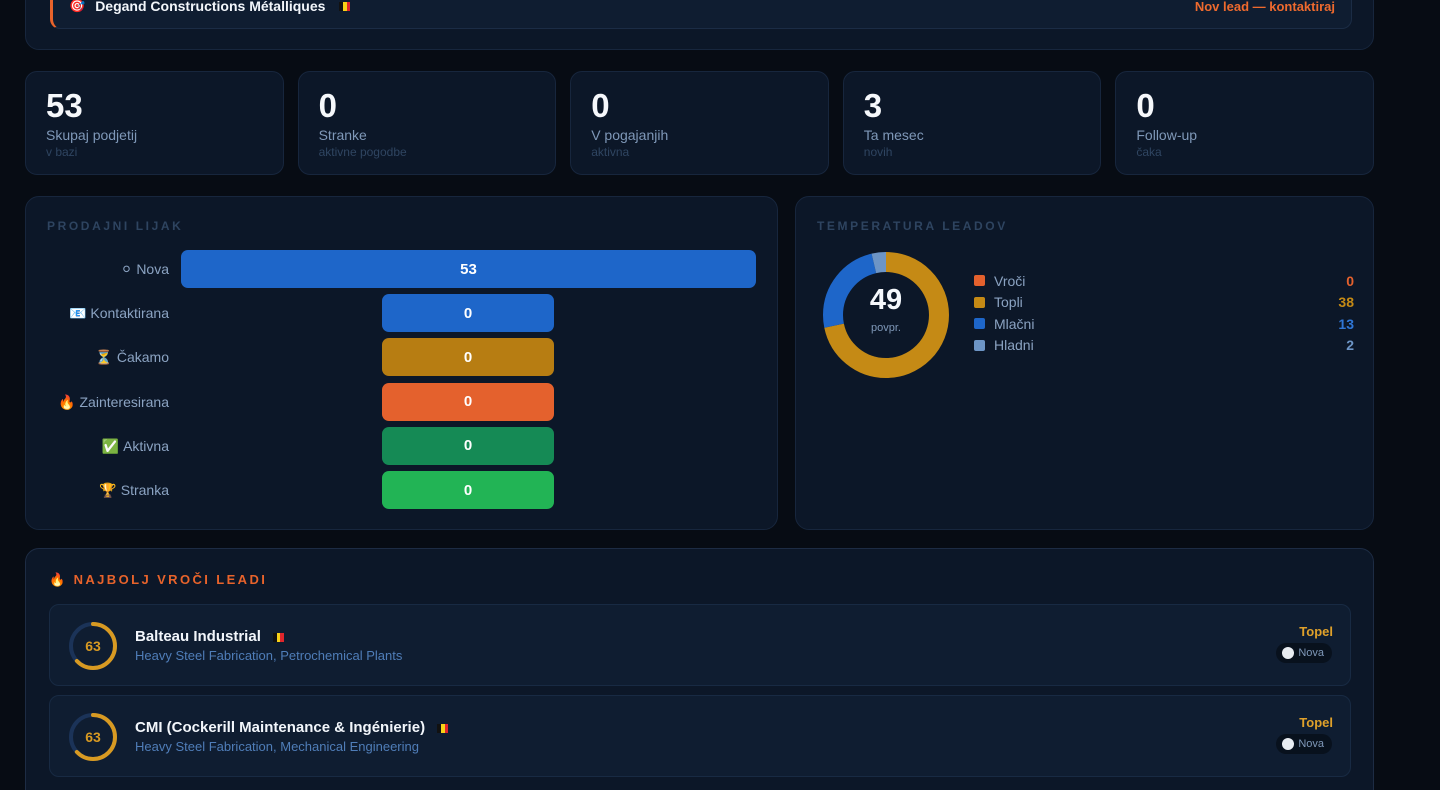  Describe the element at coordinates (146, 445) in the screenshot. I see `funnel-stage-name: Aktivna` at that location.